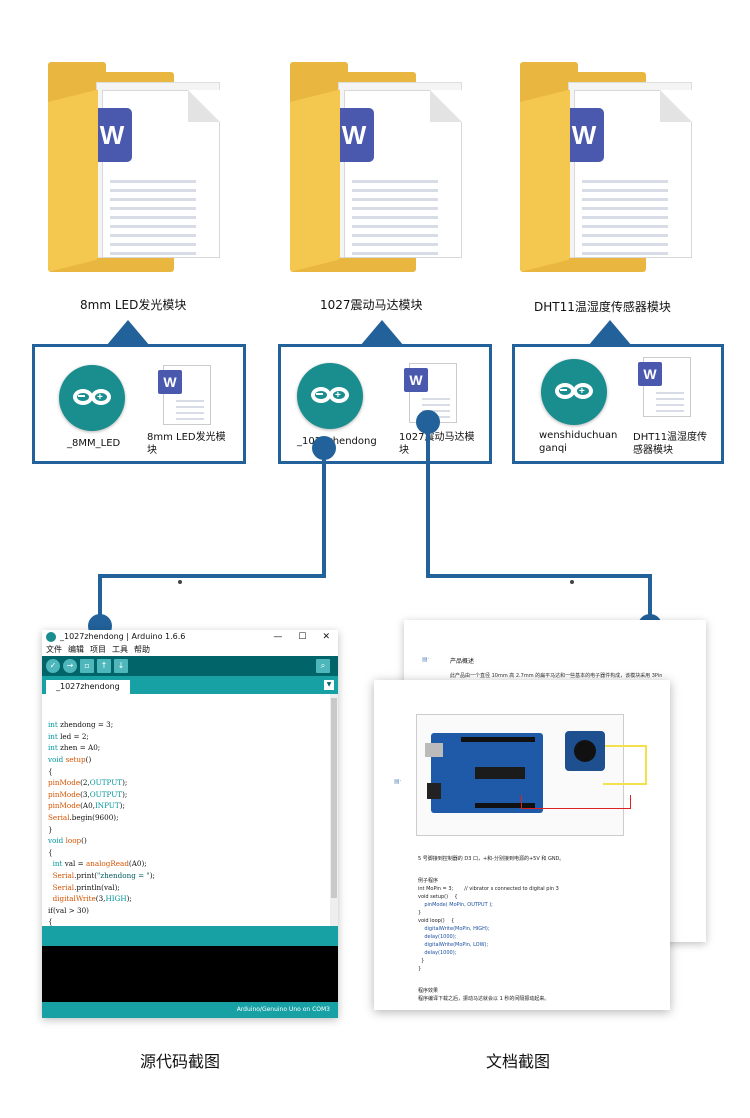 Image resolution: width=750 pixels, height=1118 pixels. Describe the element at coordinates (99, 864) in the screenshot. I see `code-line: int val = analogRead(A0);` at that location.